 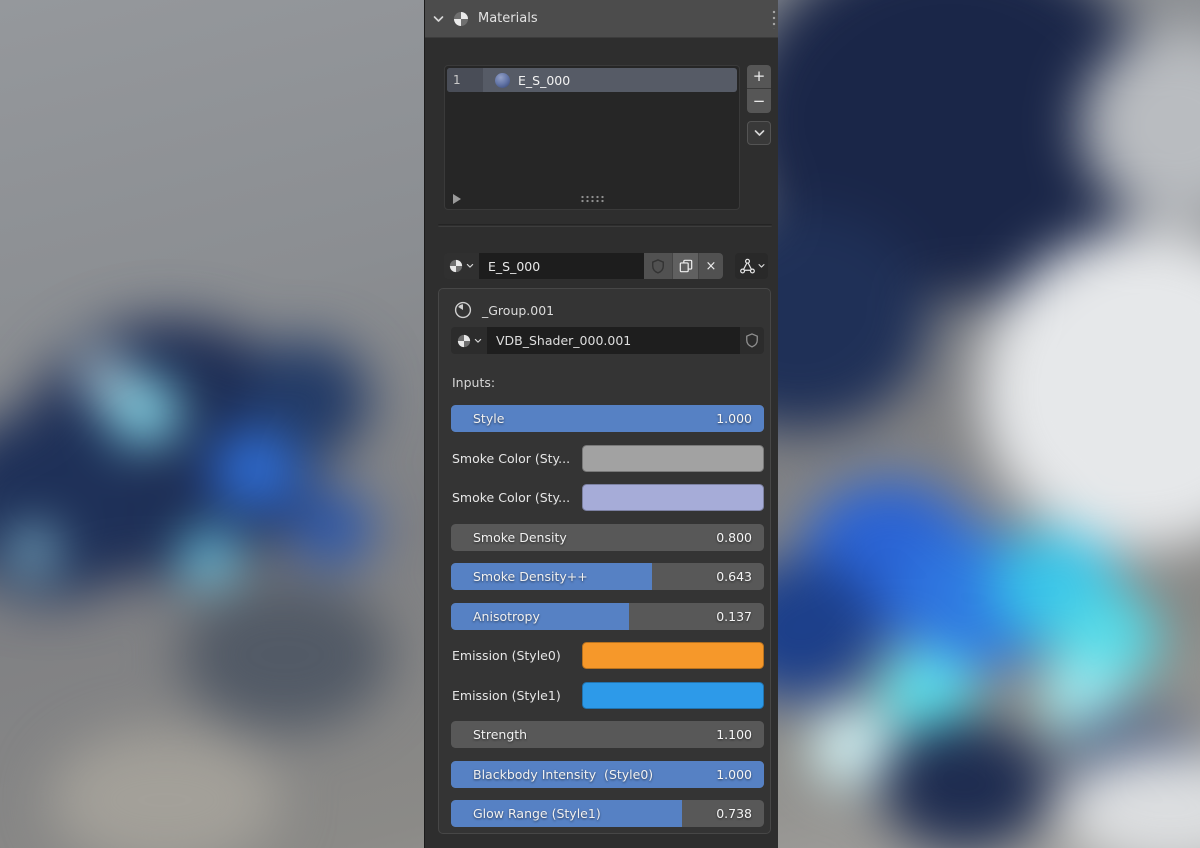 What do you see at coordinates (465, 80) in the screenshot?
I see `slot-index: 1` at bounding box center [465, 80].